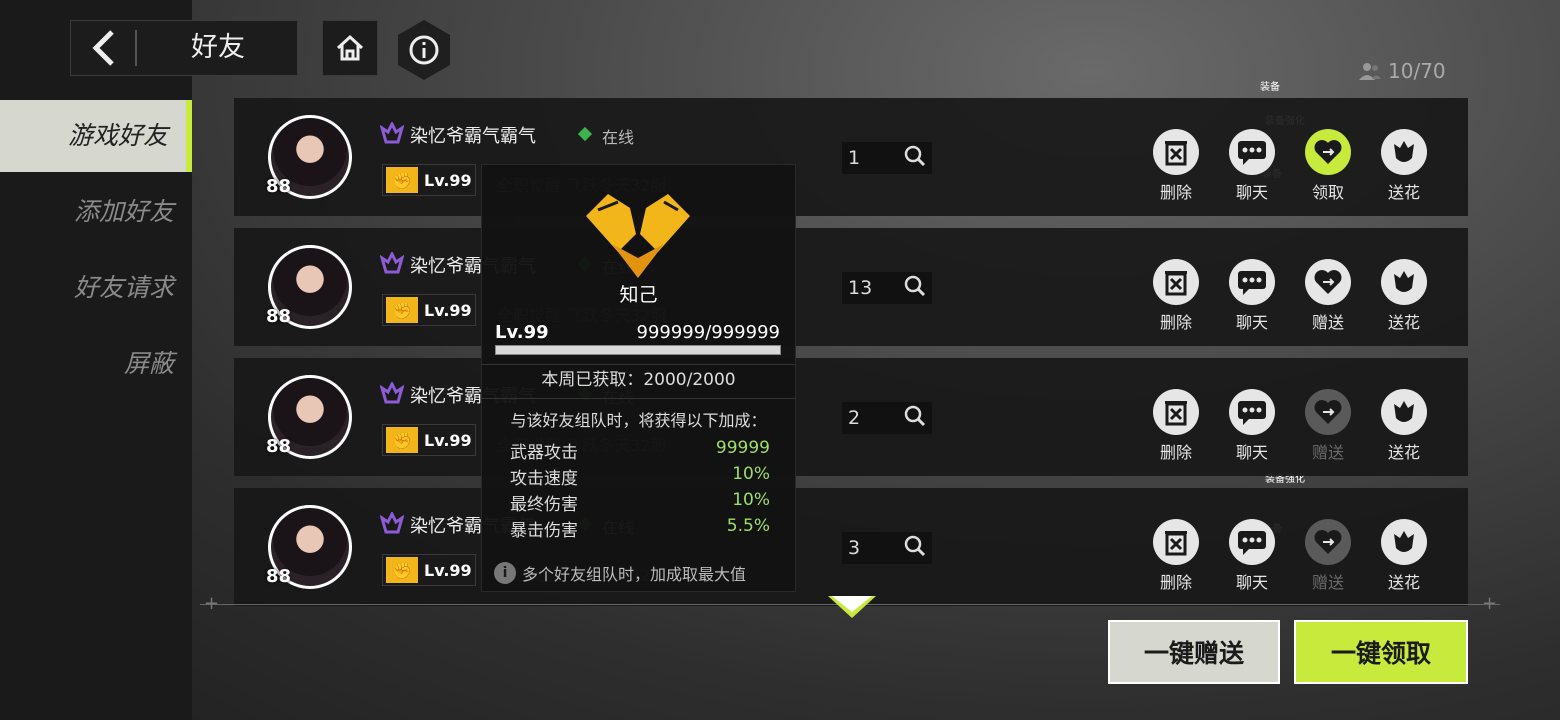  I want to click on scroll-down-indicator, so click(852, 609).